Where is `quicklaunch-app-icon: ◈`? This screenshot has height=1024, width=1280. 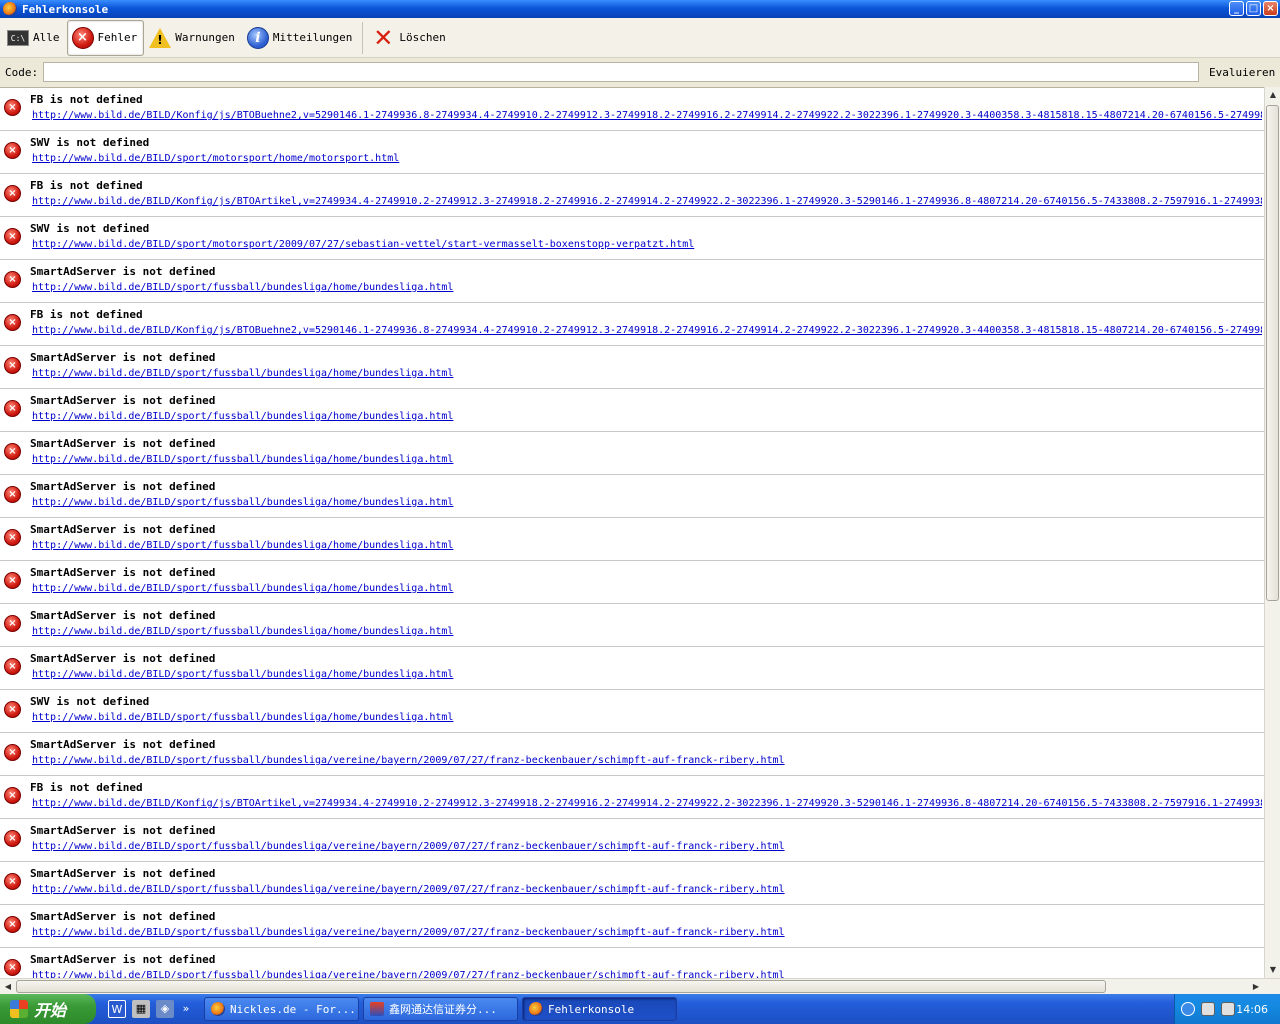
quicklaunch-app-icon: ◈ is located at coordinates (165, 1009).